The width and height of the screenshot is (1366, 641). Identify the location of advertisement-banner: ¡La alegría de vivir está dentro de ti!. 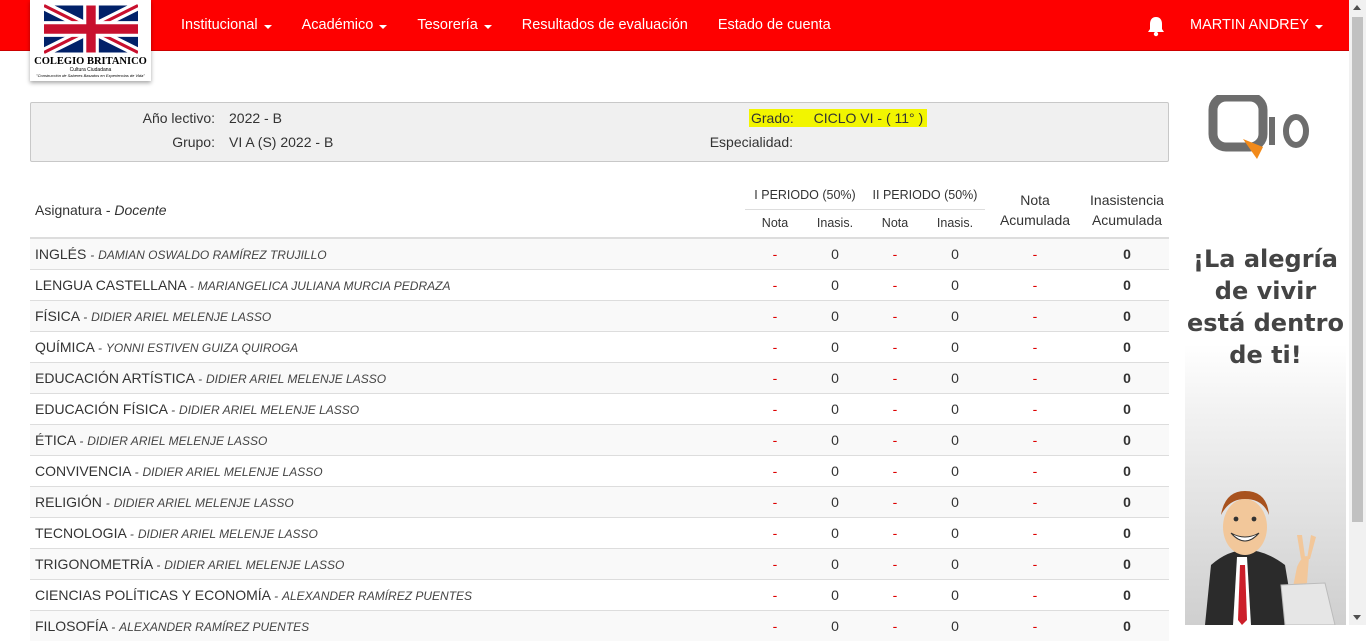
(1265, 360).